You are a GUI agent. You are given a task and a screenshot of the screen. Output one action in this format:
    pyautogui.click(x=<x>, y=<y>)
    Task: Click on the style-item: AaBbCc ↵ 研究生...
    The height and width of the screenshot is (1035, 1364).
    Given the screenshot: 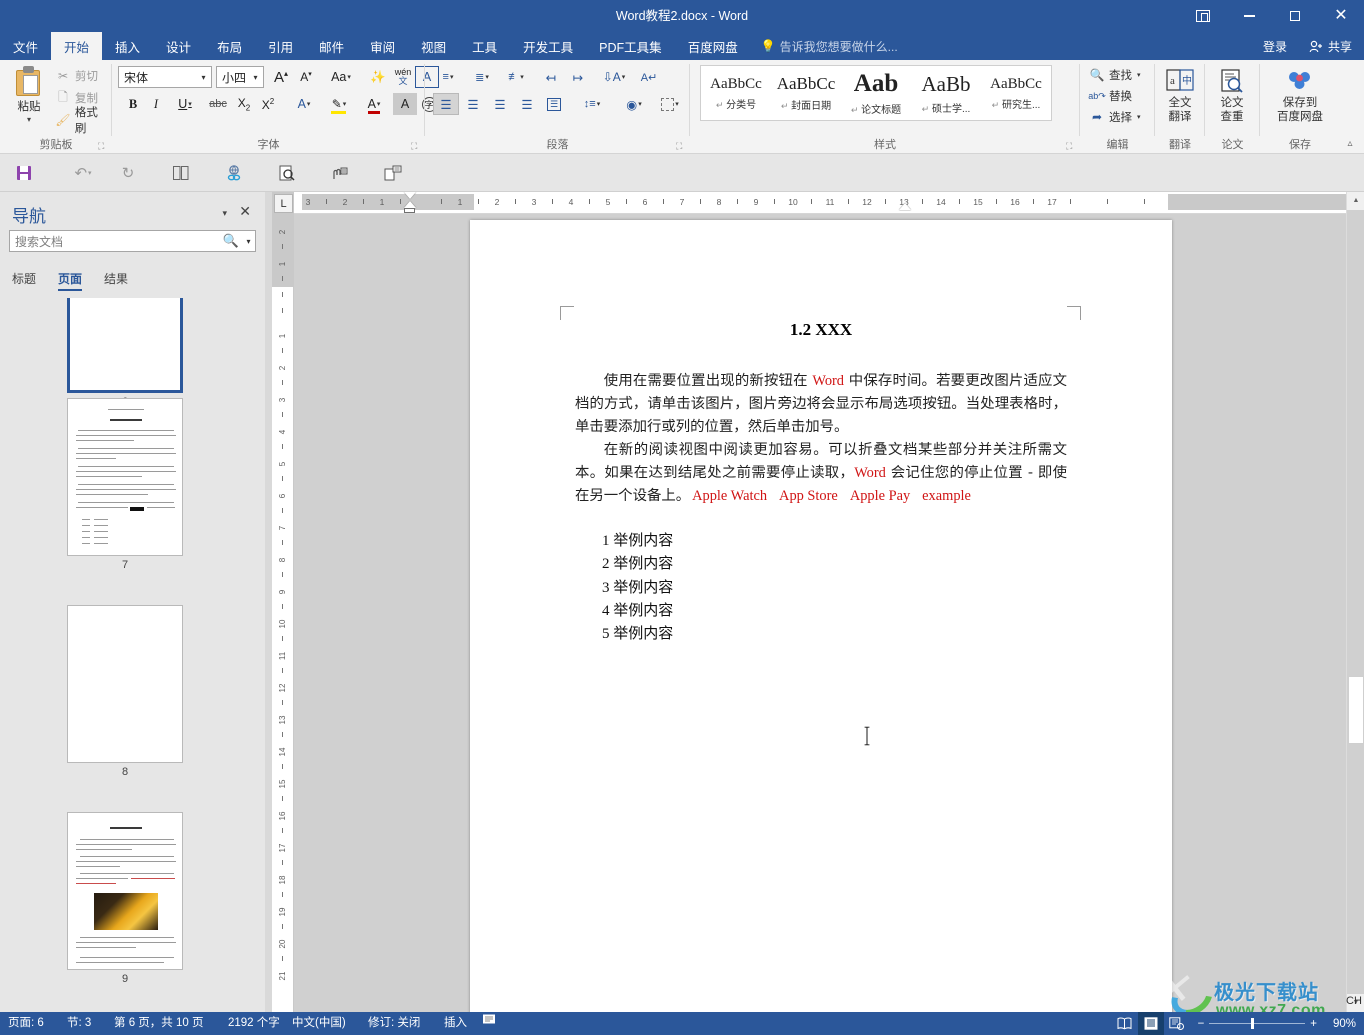 What is the action you would take?
    pyautogui.click(x=1016, y=93)
    